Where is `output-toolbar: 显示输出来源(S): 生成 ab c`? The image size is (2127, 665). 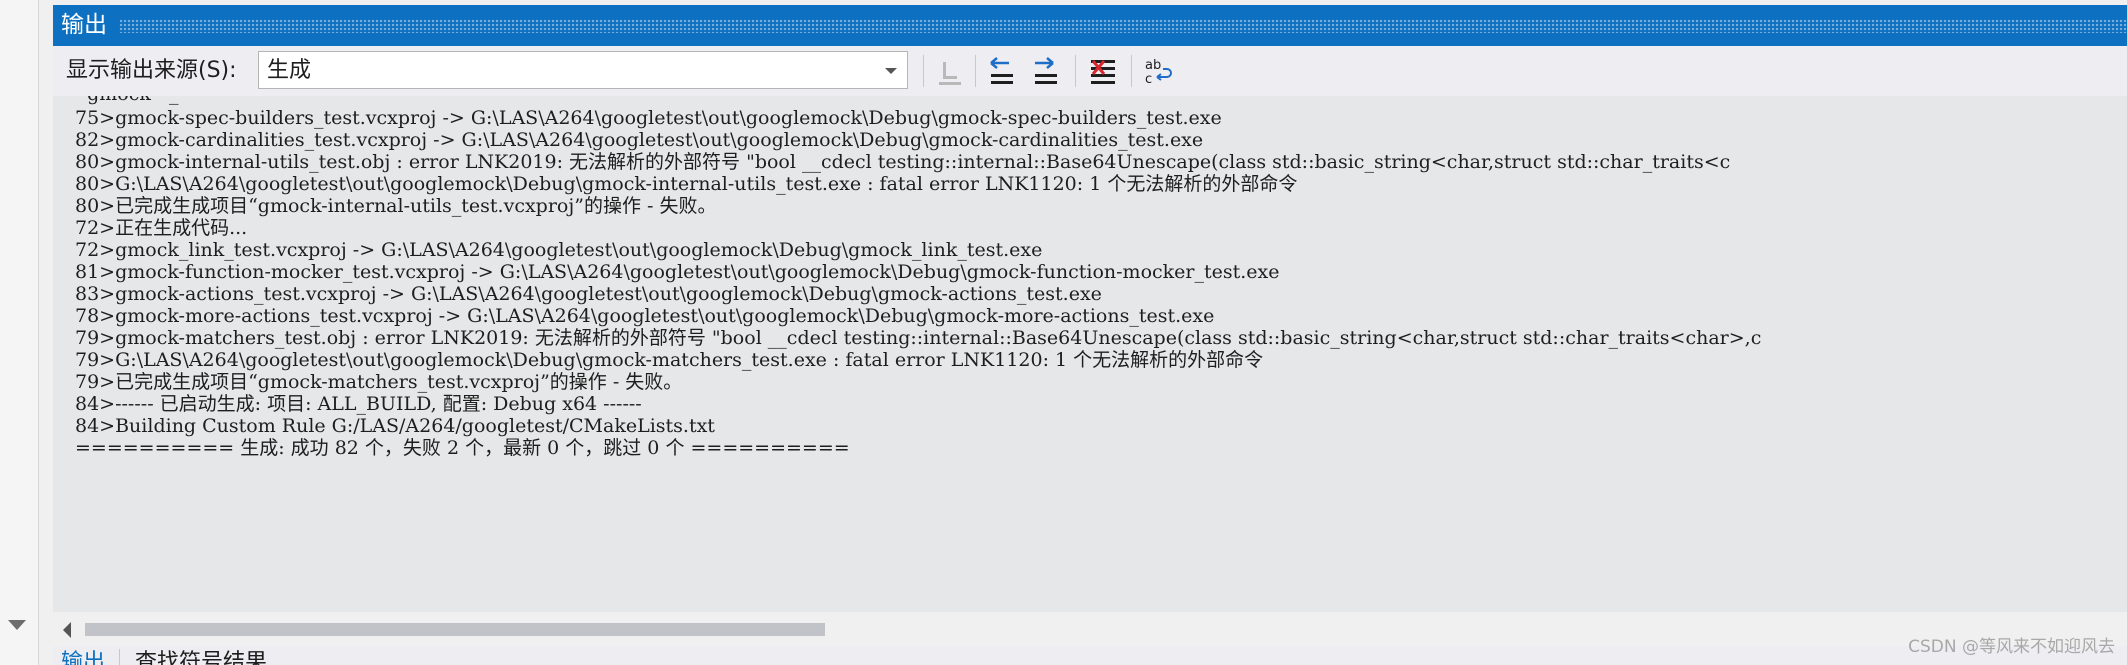
output-toolbar: 显示输出来源(S): 生成 ab c is located at coordinates (1090, 71).